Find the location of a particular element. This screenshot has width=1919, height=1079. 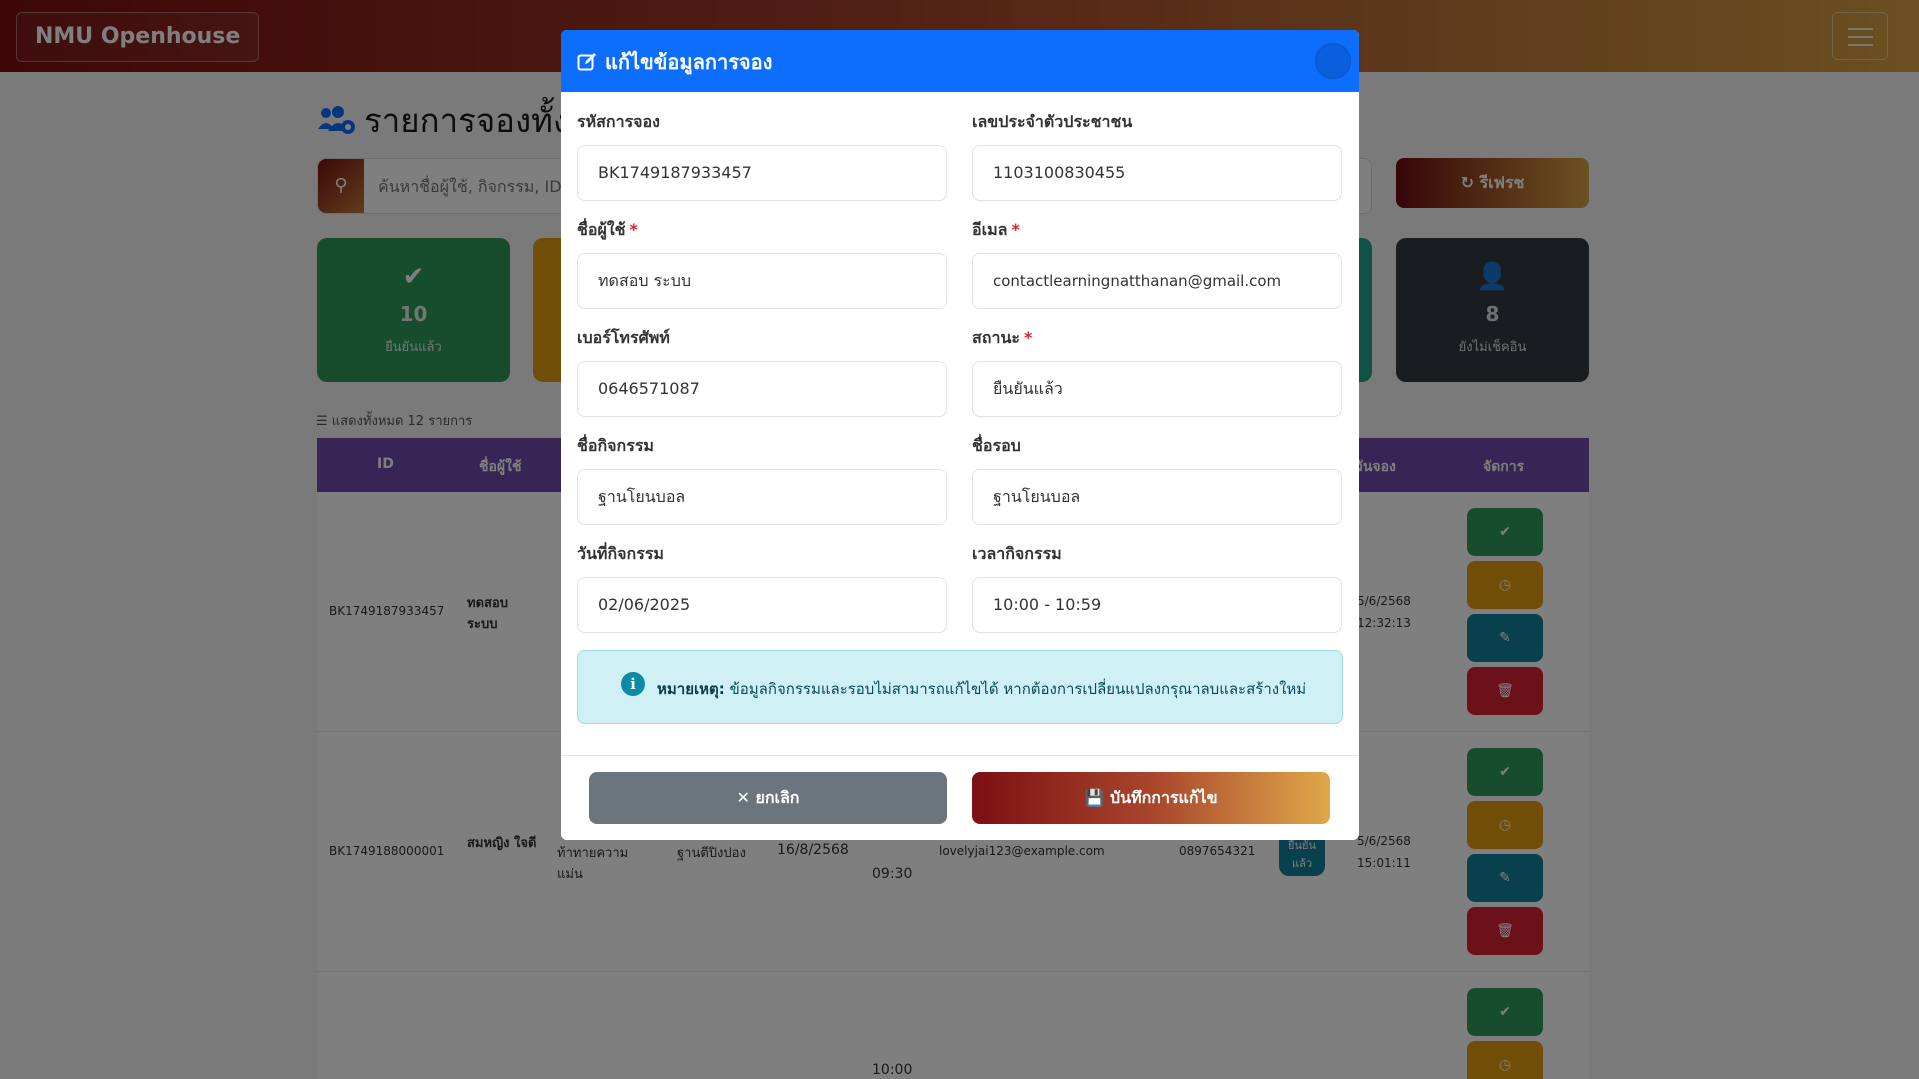

label-email: อีเมล * is located at coordinates (996, 230).